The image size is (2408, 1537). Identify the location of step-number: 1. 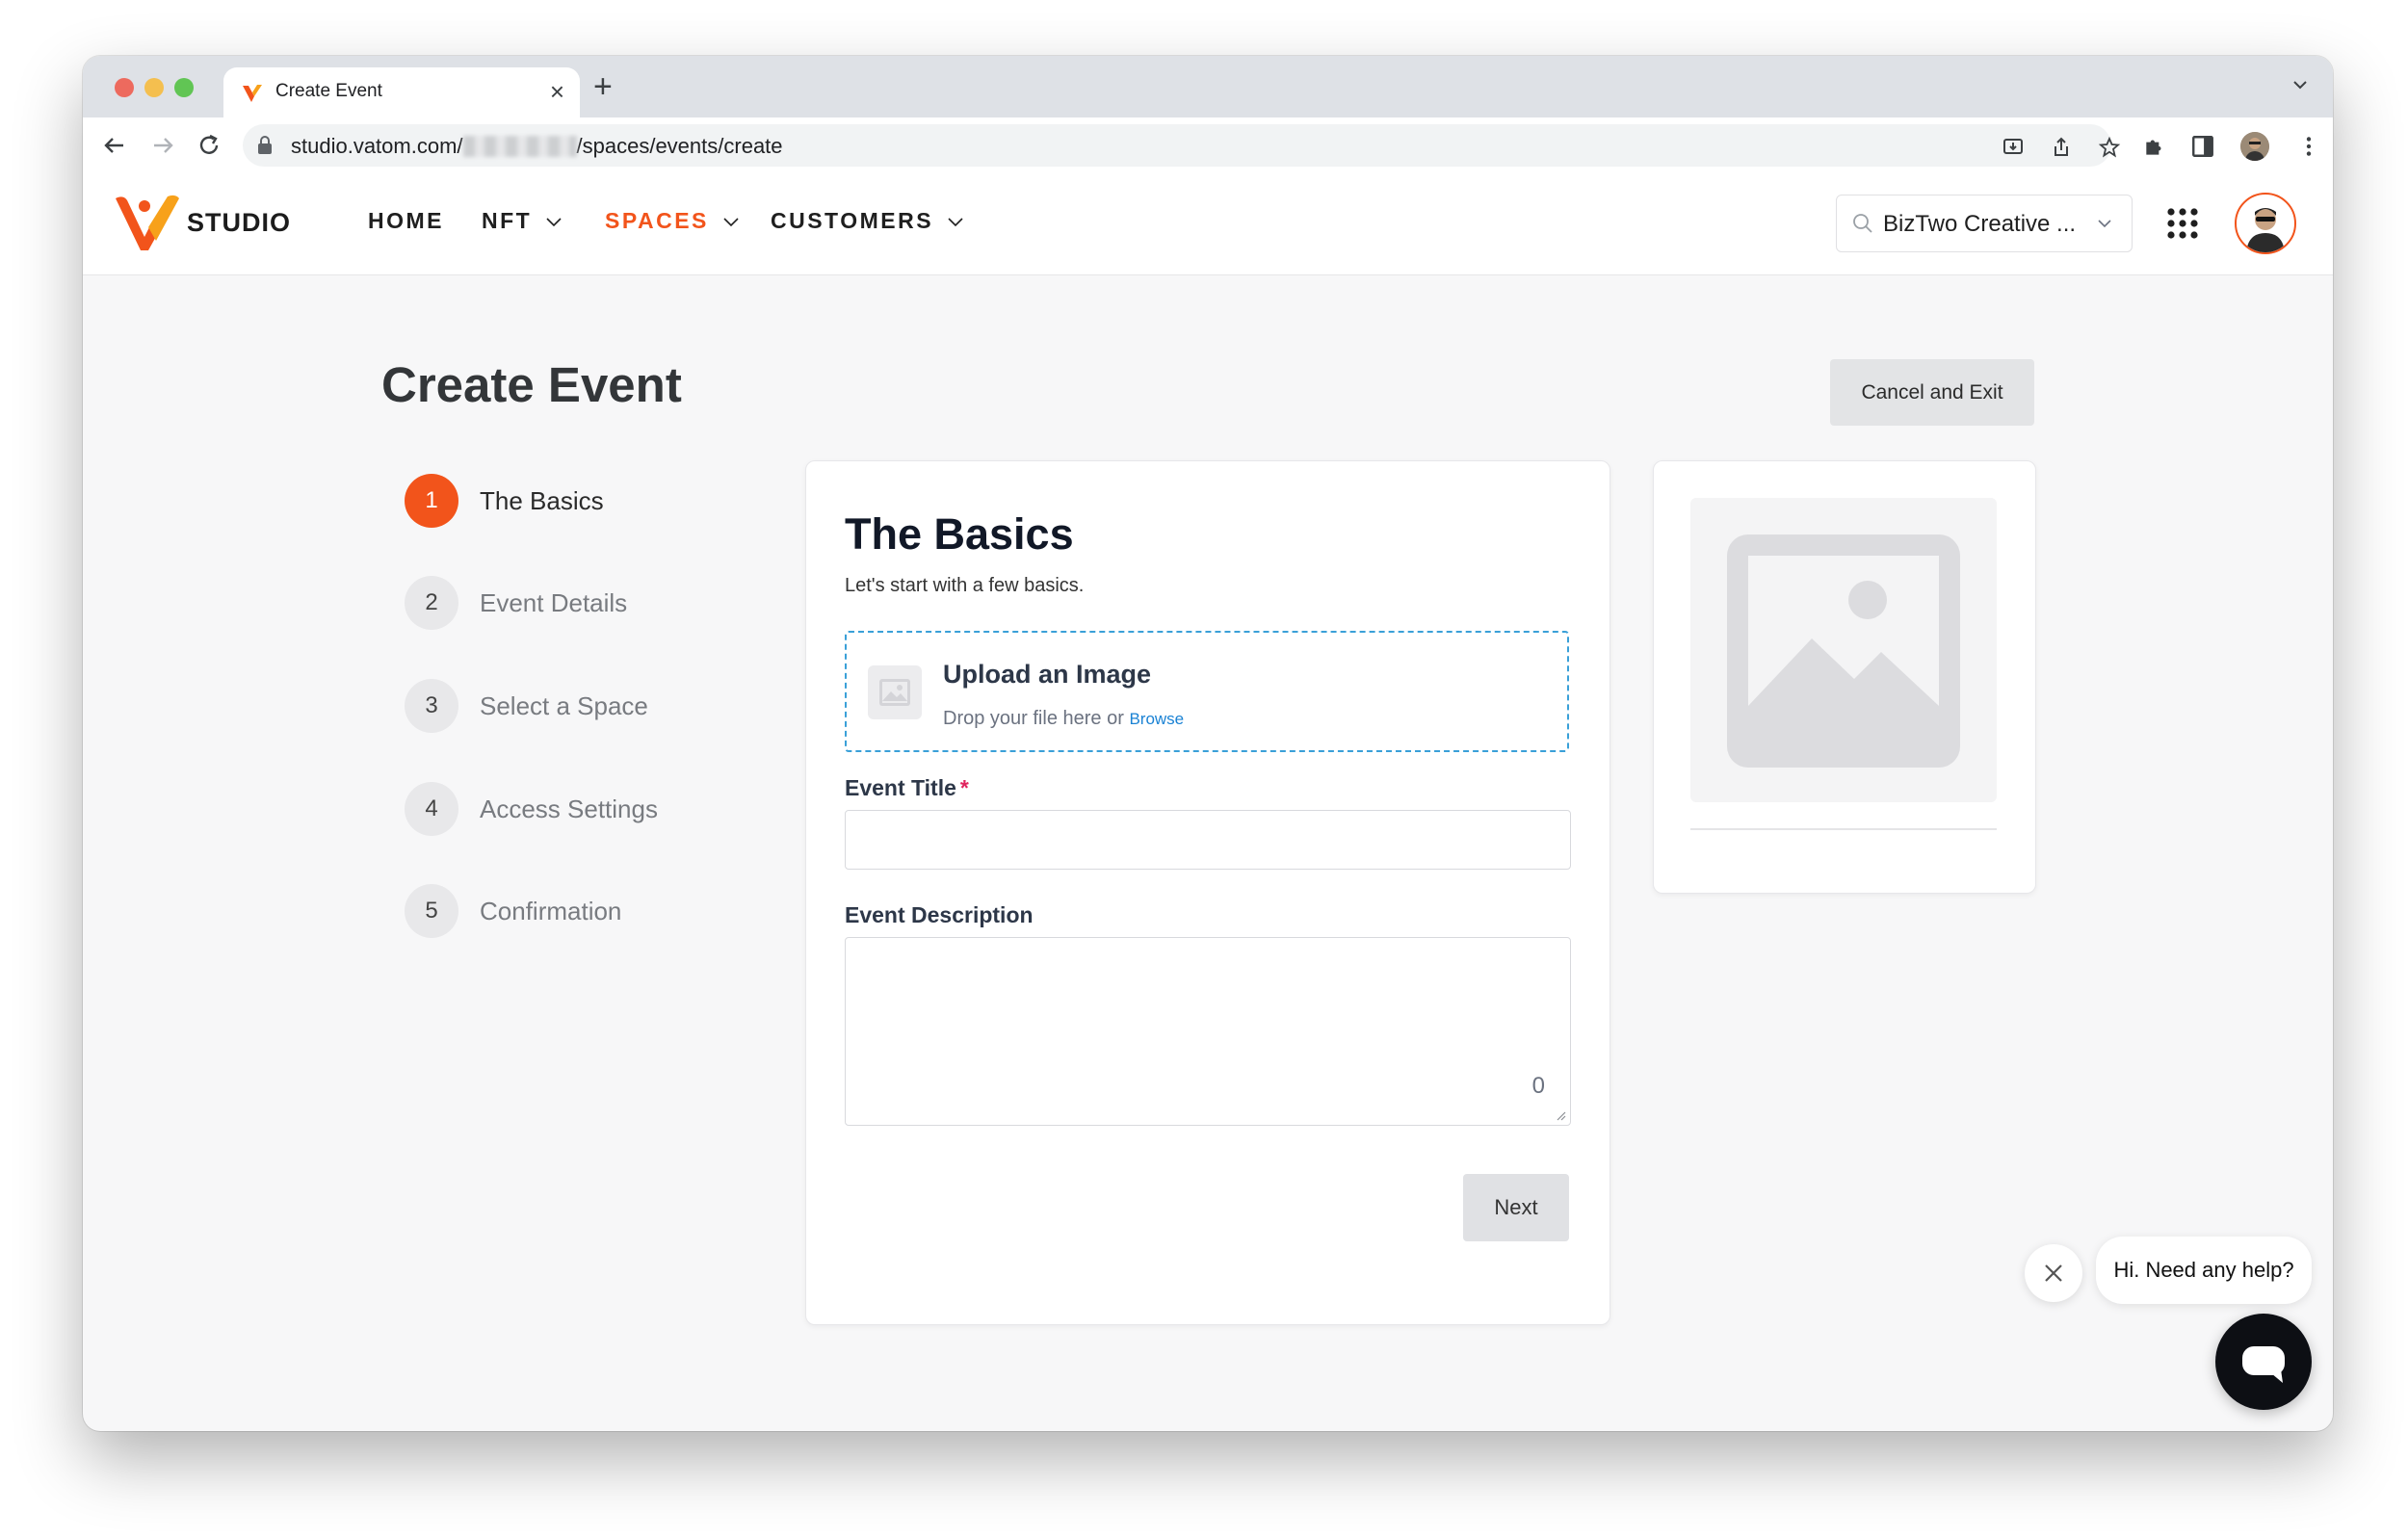
(431, 501).